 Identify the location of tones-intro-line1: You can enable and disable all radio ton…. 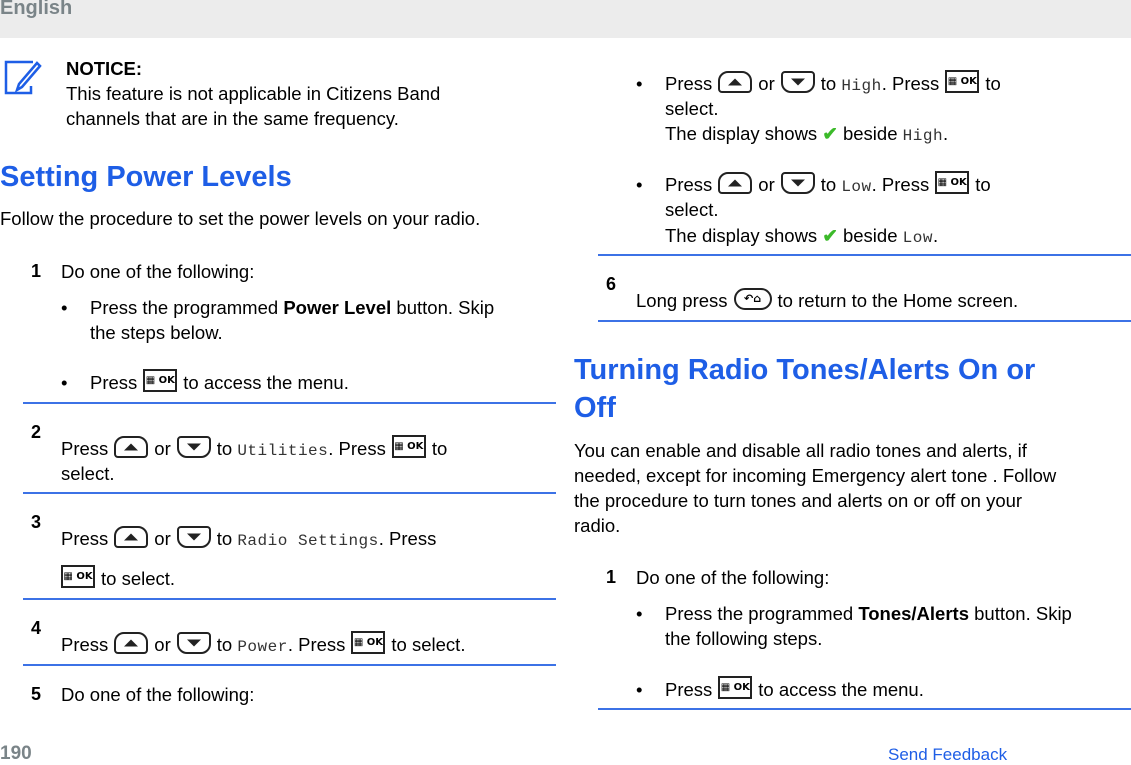
(800, 450).